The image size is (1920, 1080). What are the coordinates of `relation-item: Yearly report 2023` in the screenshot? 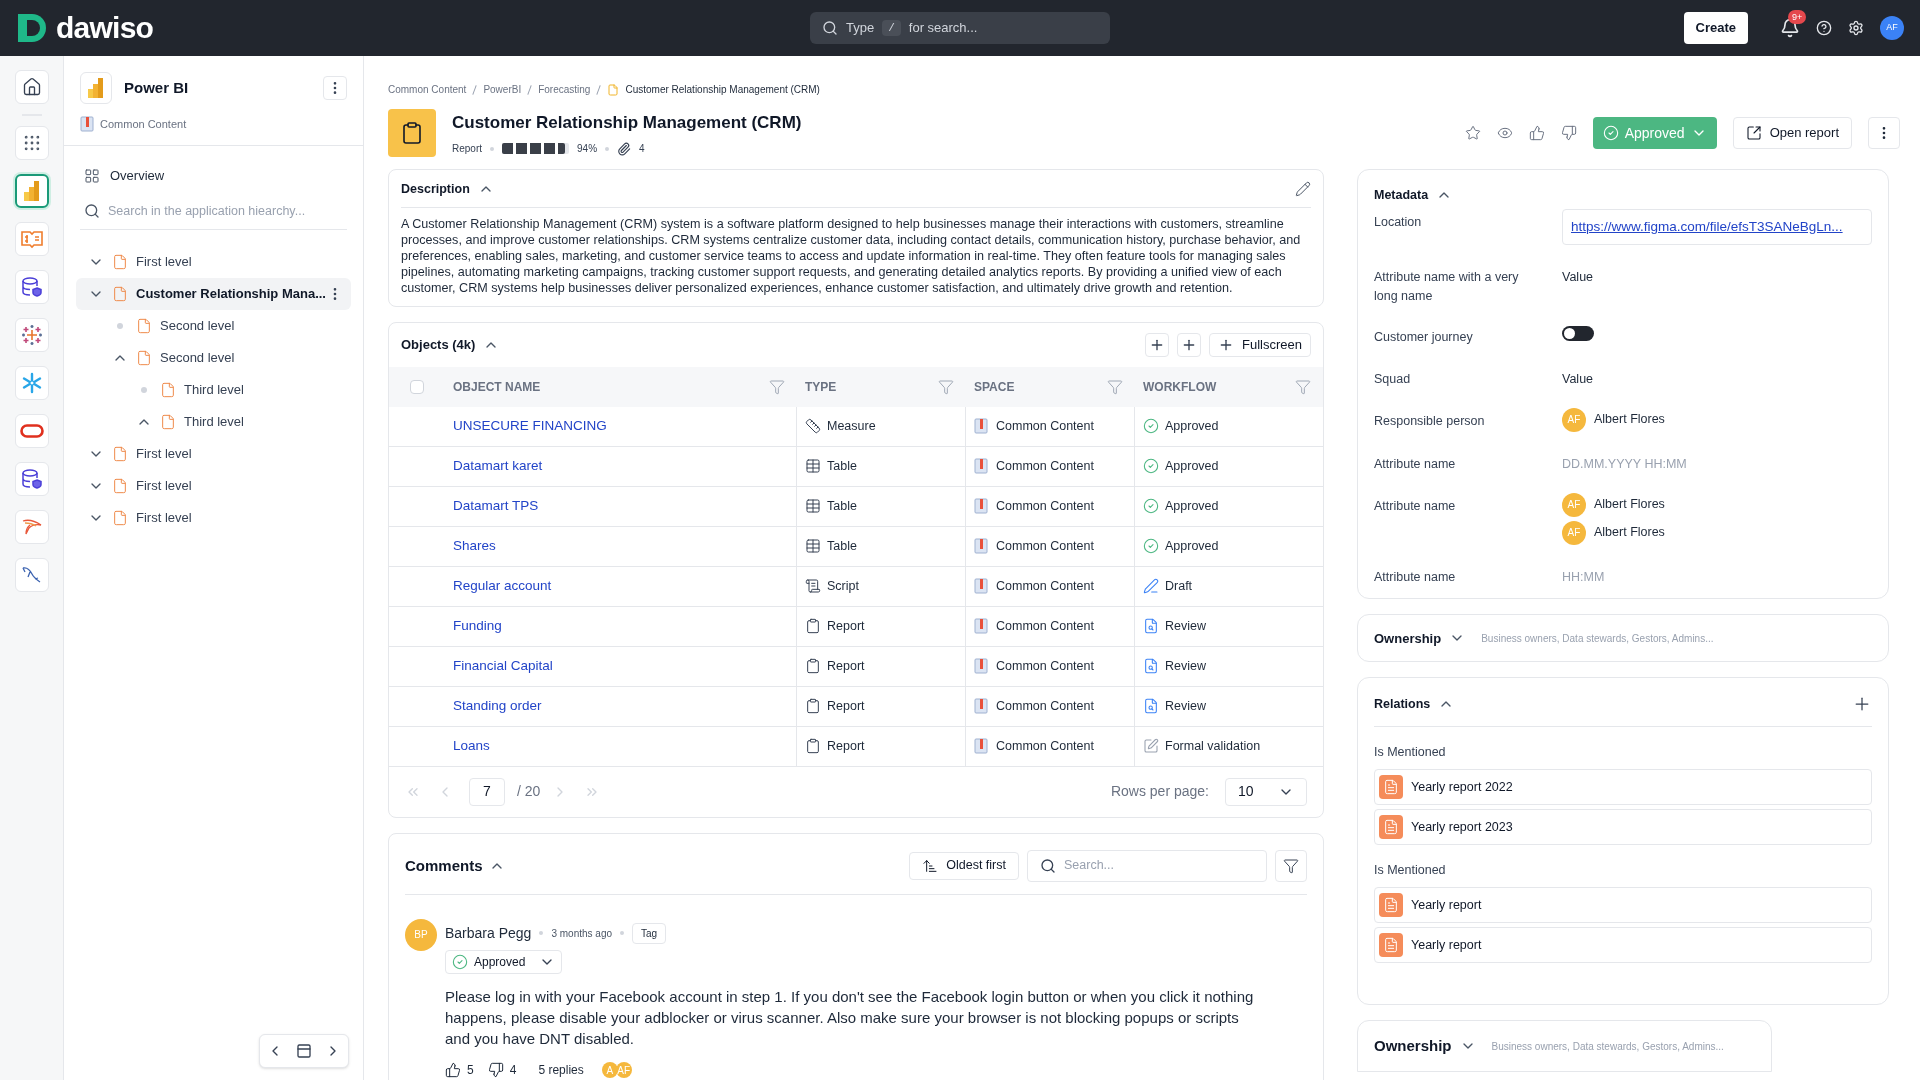 It's located at (1623, 827).